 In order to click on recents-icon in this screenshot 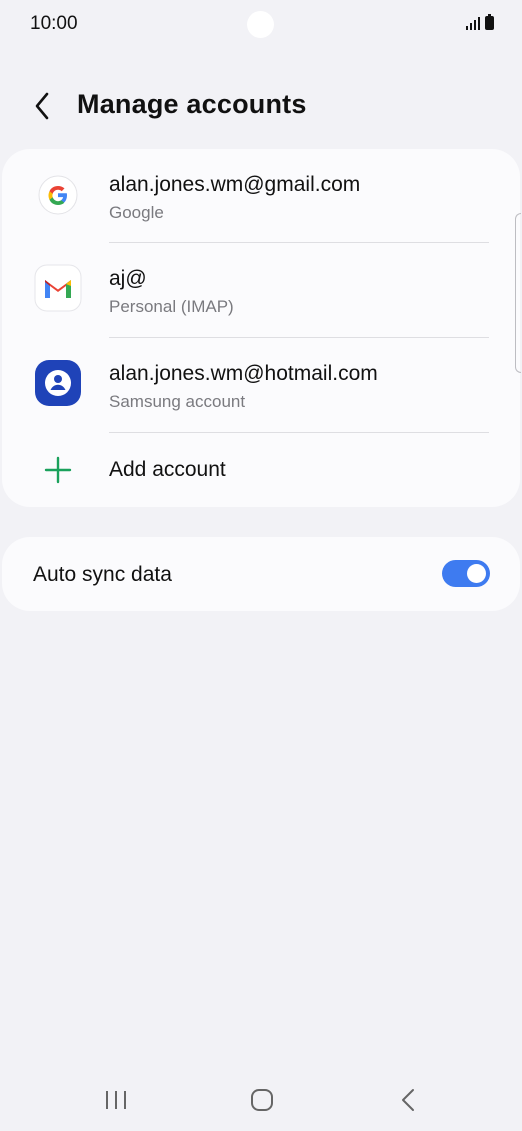, I will do `click(116, 1100)`.